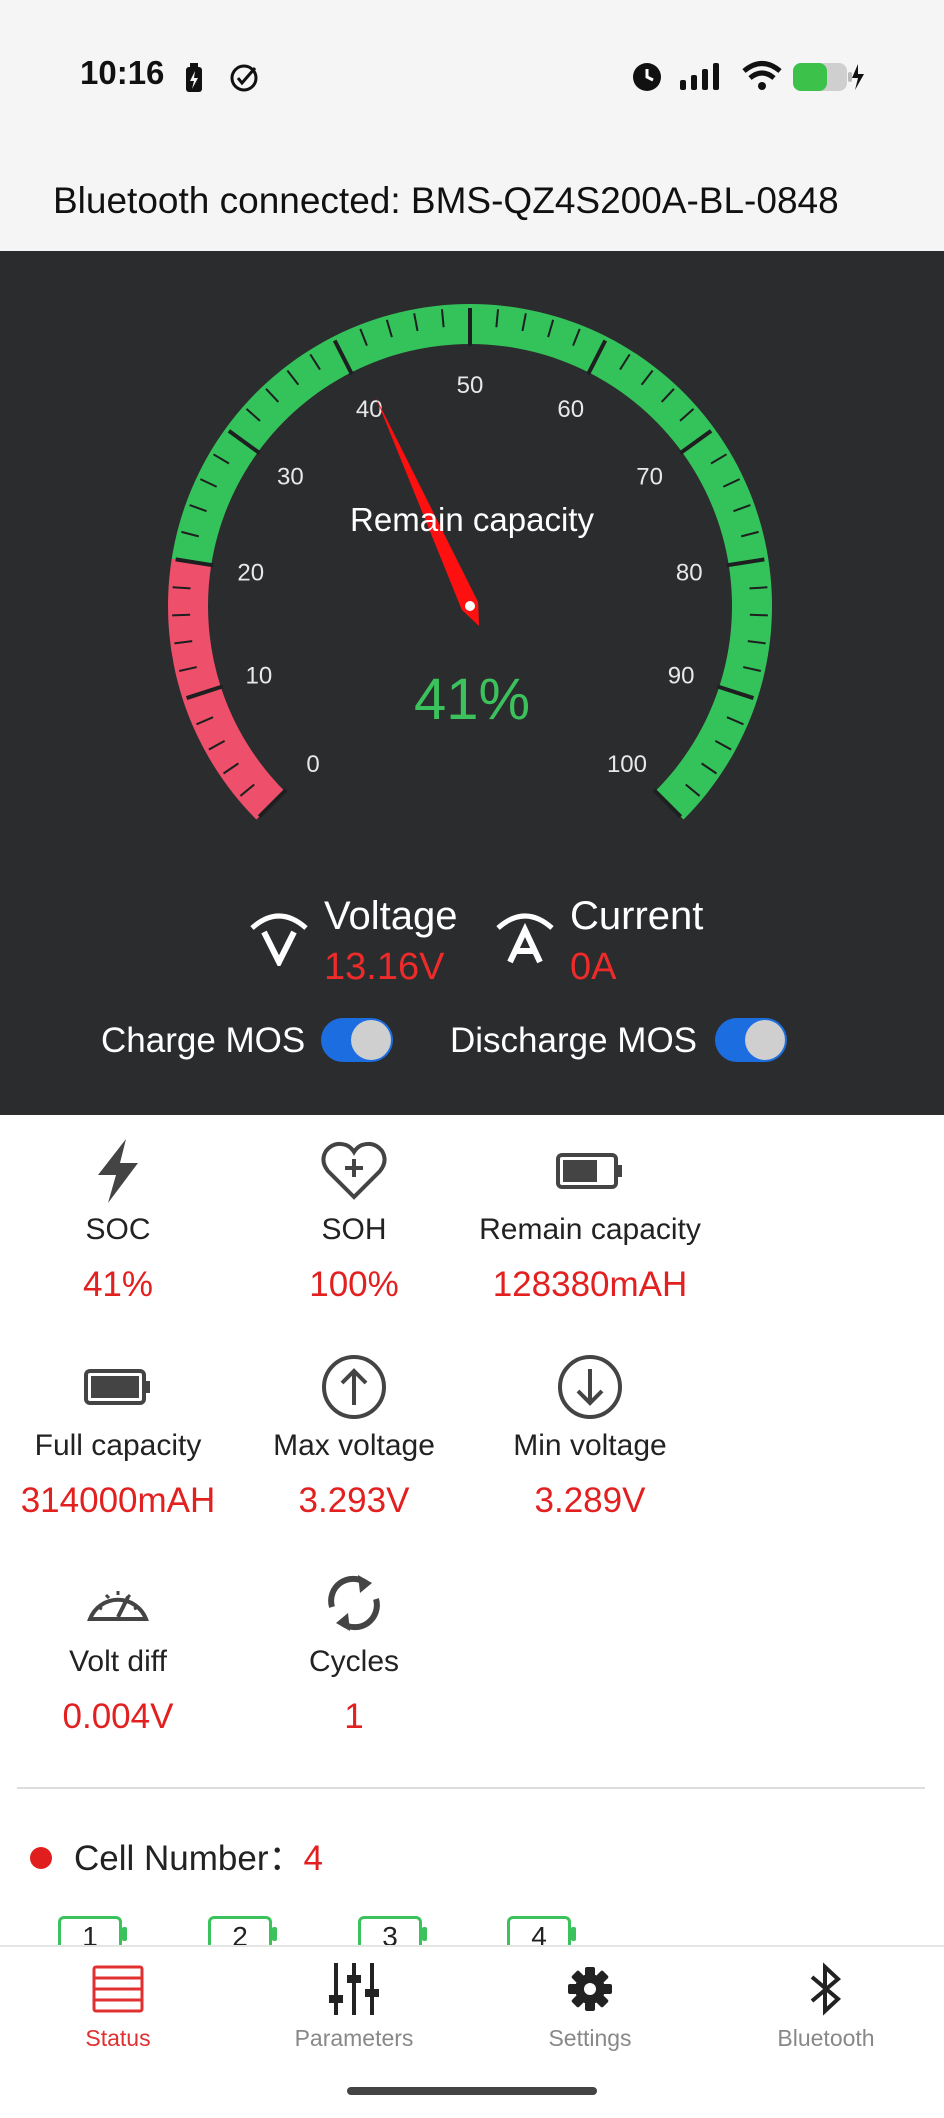 The height and width of the screenshot is (2118, 944). I want to click on gauge-tick-label: 80, so click(689, 572).